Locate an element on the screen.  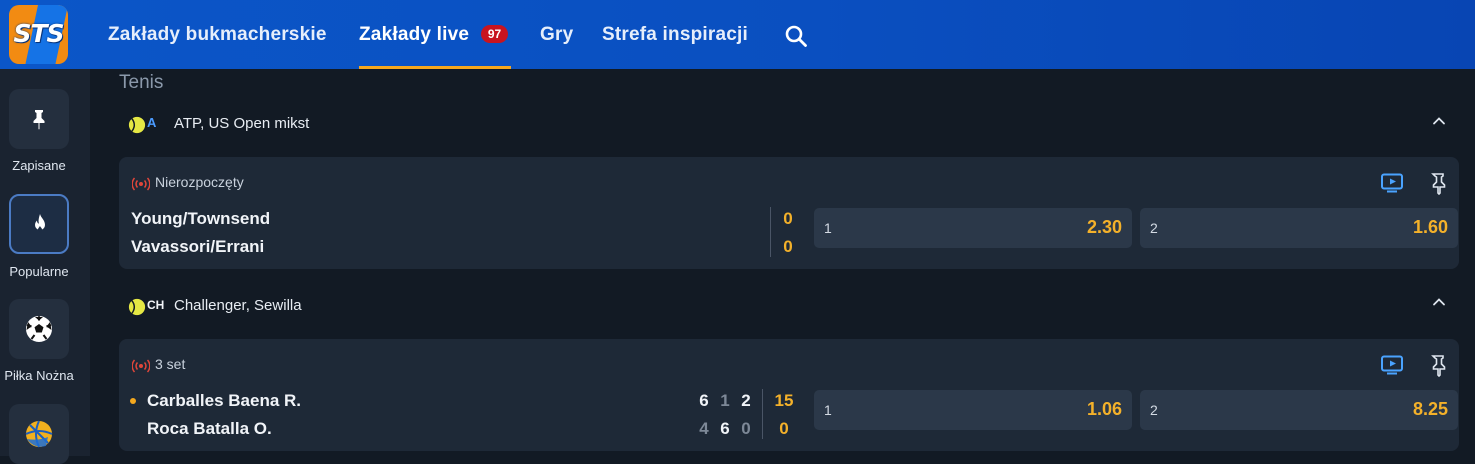
soccer-ball-icon is located at coordinates (39, 329).